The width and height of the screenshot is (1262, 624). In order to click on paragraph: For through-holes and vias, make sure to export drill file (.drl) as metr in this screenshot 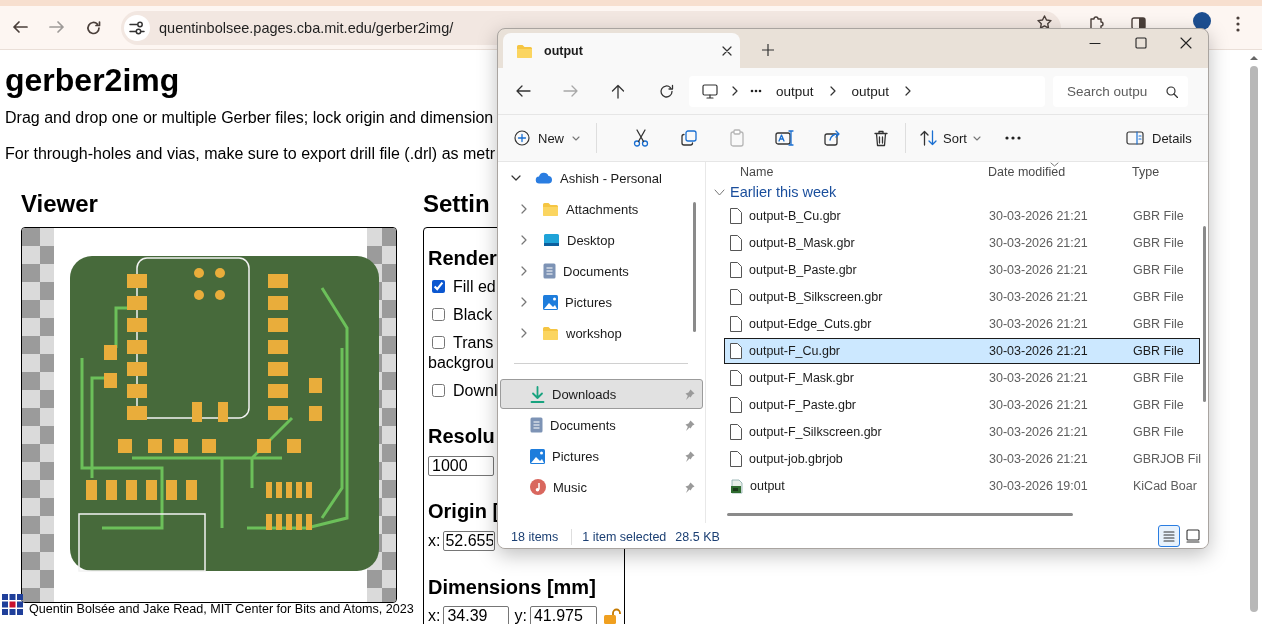, I will do `click(250, 154)`.